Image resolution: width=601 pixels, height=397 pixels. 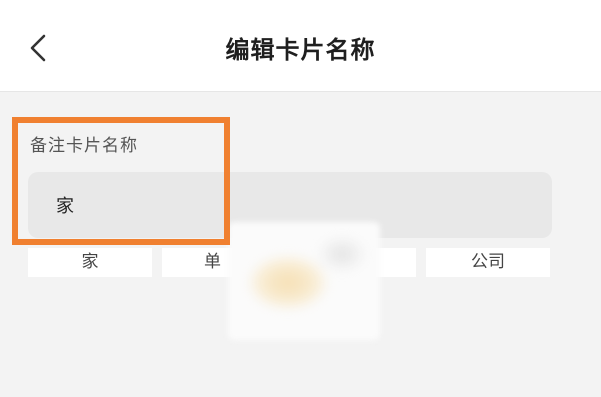 What do you see at coordinates (288, 282) in the screenshot?
I see `blurred-image` at bounding box center [288, 282].